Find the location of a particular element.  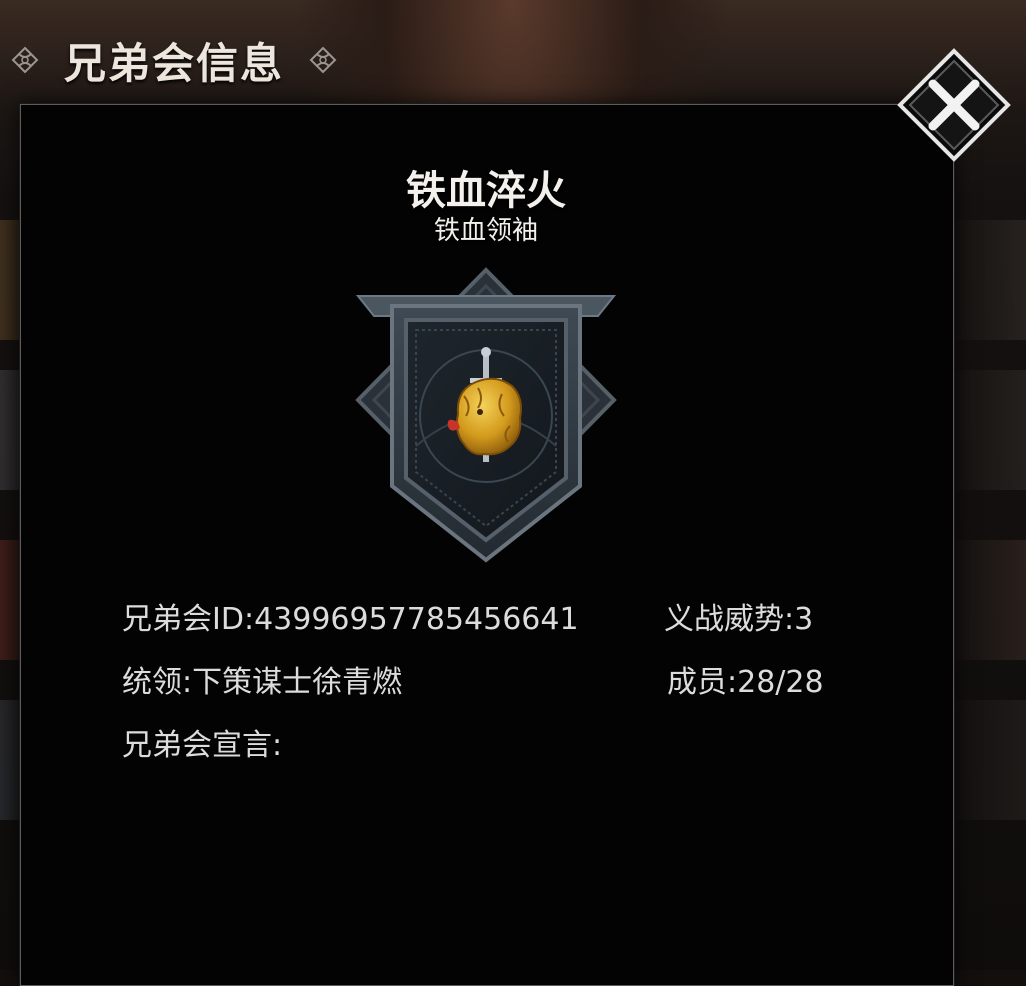

declaration-row: 兄弟会宣言: is located at coordinates (202, 742).